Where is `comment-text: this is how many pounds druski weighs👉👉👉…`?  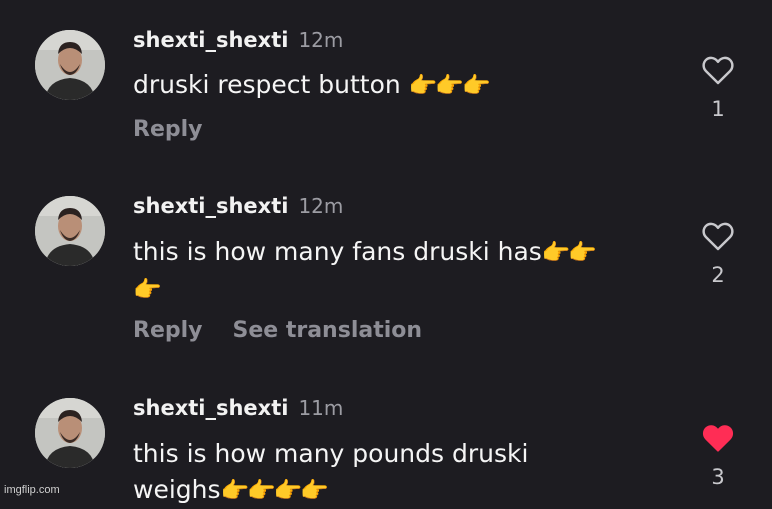
comment-text: this is how many pounds druski weighs👉👉👉… is located at coordinates (331, 471).